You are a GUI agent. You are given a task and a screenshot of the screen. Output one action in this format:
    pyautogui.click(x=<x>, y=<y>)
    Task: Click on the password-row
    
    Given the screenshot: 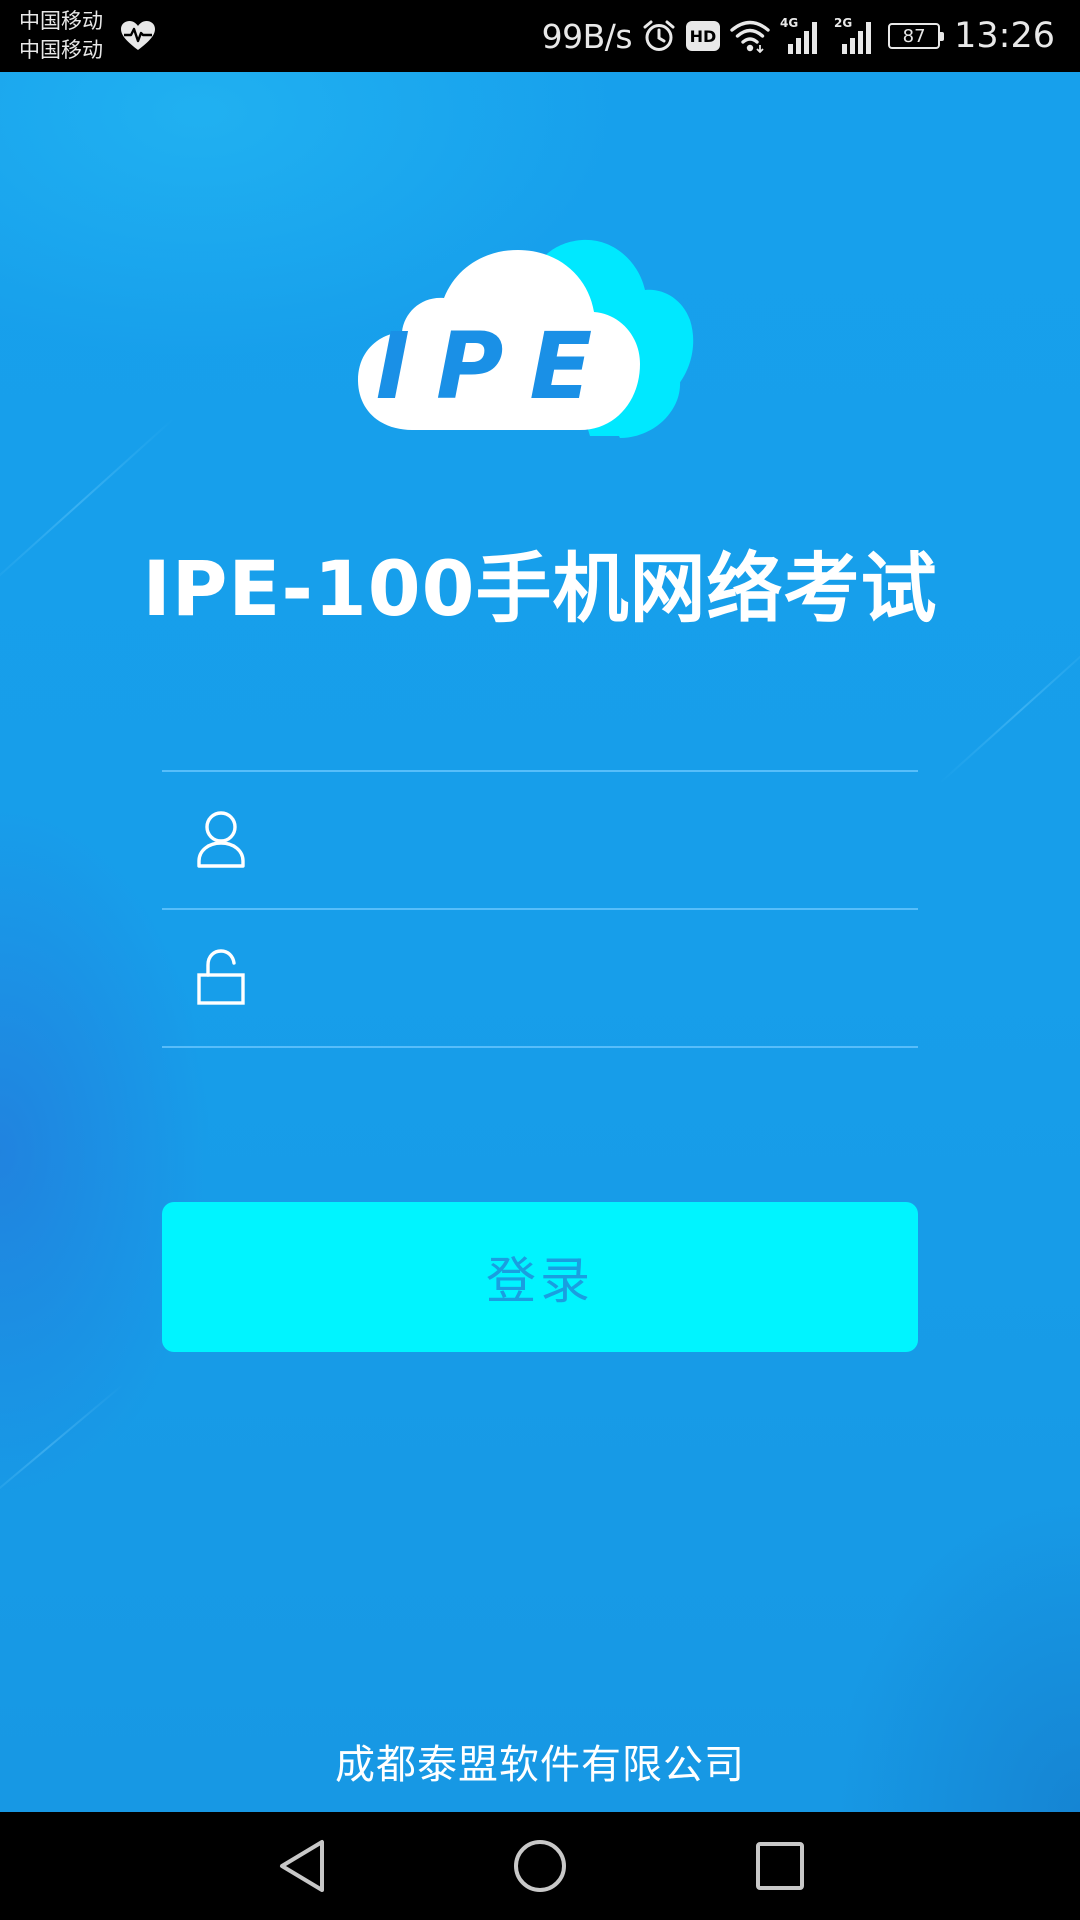 What is the action you would take?
    pyautogui.click(x=540, y=977)
    